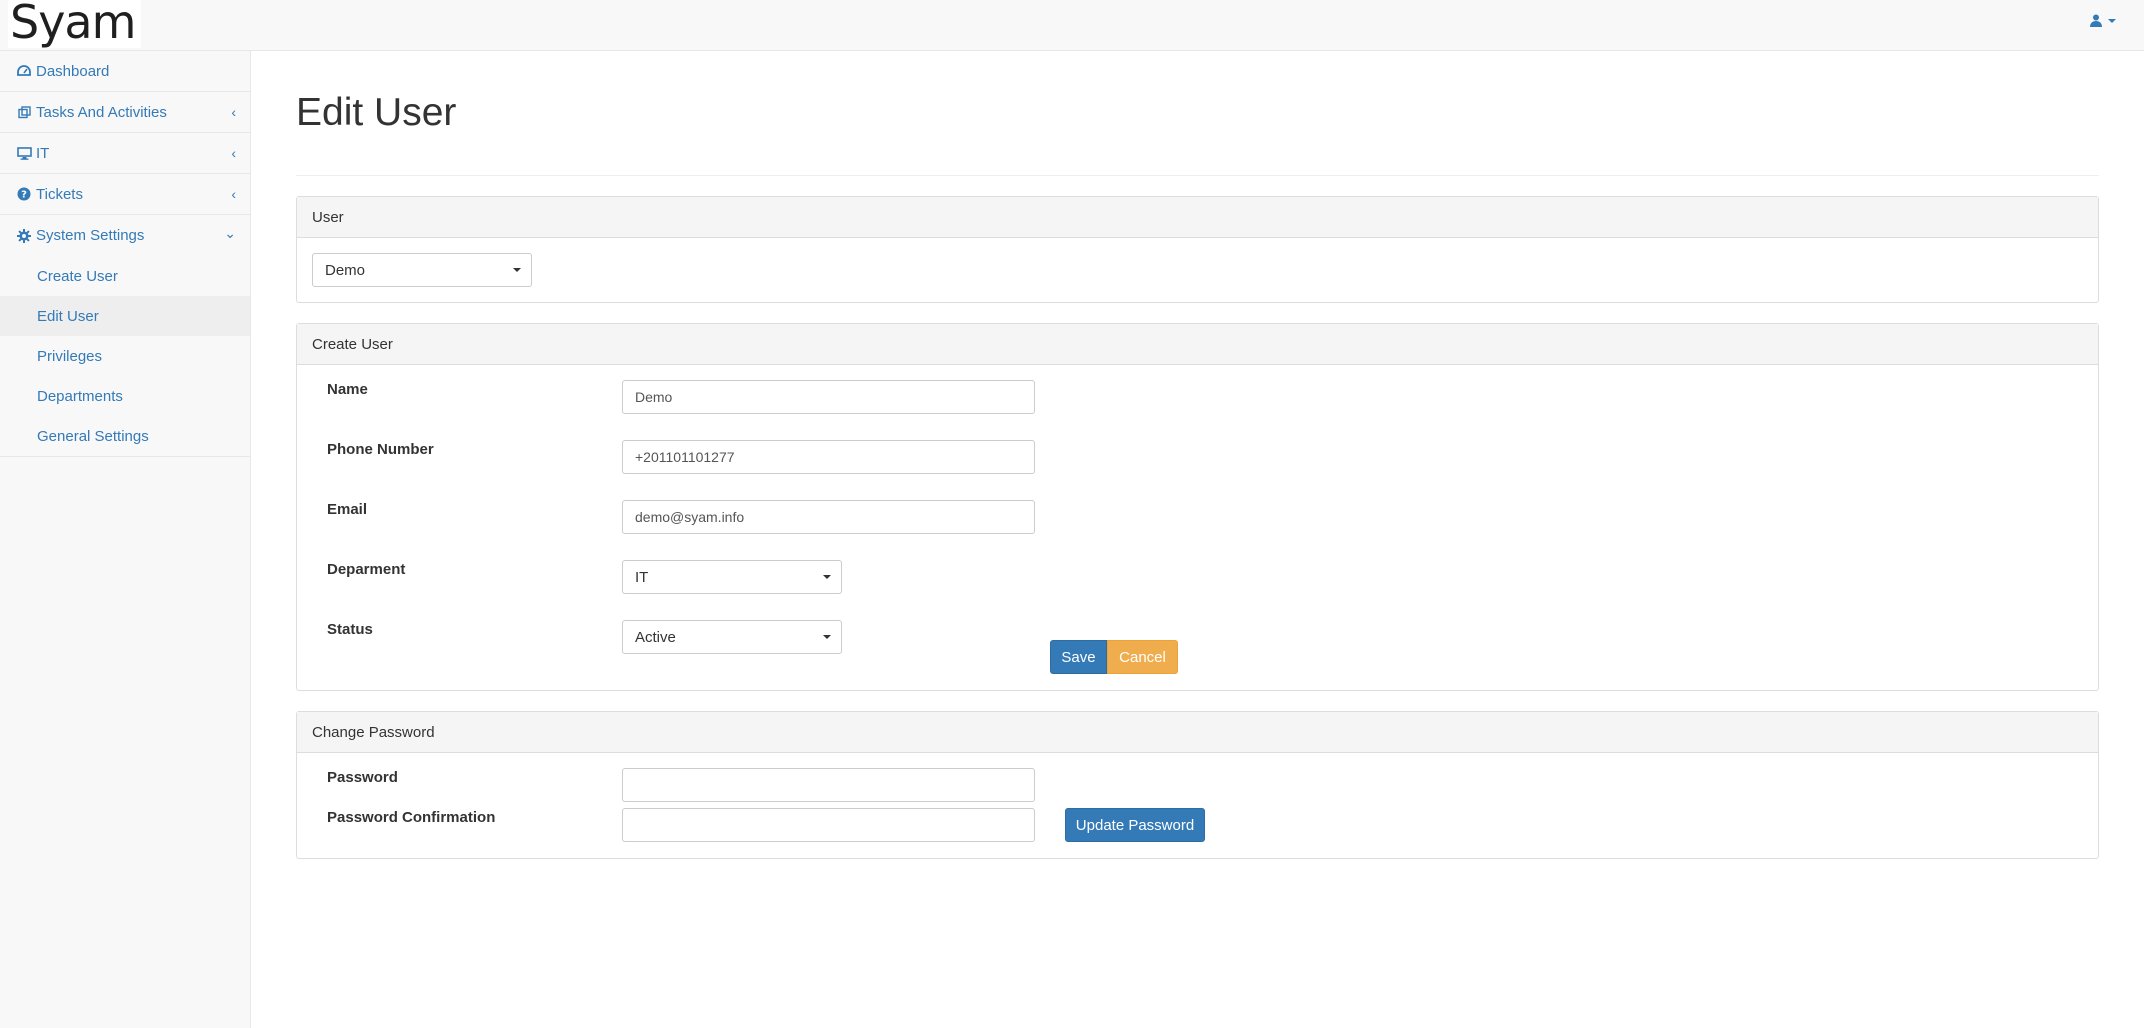 This screenshot has width=2144, height=1028. What do you see at coordinates (73, 71) in the screenshot?
I see `sidebar-item-label: Dashboard` at bounding box center [73, 71].